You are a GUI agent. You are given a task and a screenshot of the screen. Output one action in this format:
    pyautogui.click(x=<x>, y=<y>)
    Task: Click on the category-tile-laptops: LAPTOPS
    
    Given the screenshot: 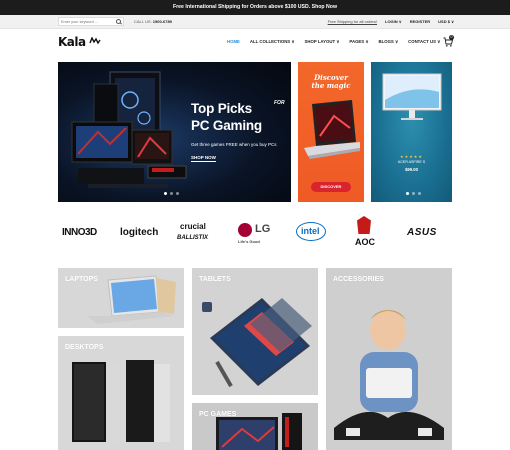 What is the action you would take?
    pyautogui.click(x=121, y=298)
    